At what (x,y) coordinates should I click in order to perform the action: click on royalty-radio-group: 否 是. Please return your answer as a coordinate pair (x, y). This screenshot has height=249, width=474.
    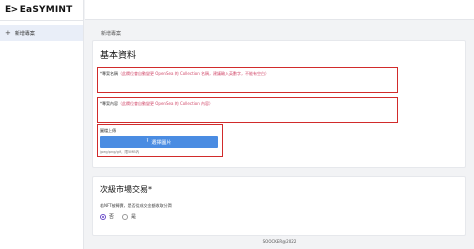
    Looking at the image, I should click on (122, 216).